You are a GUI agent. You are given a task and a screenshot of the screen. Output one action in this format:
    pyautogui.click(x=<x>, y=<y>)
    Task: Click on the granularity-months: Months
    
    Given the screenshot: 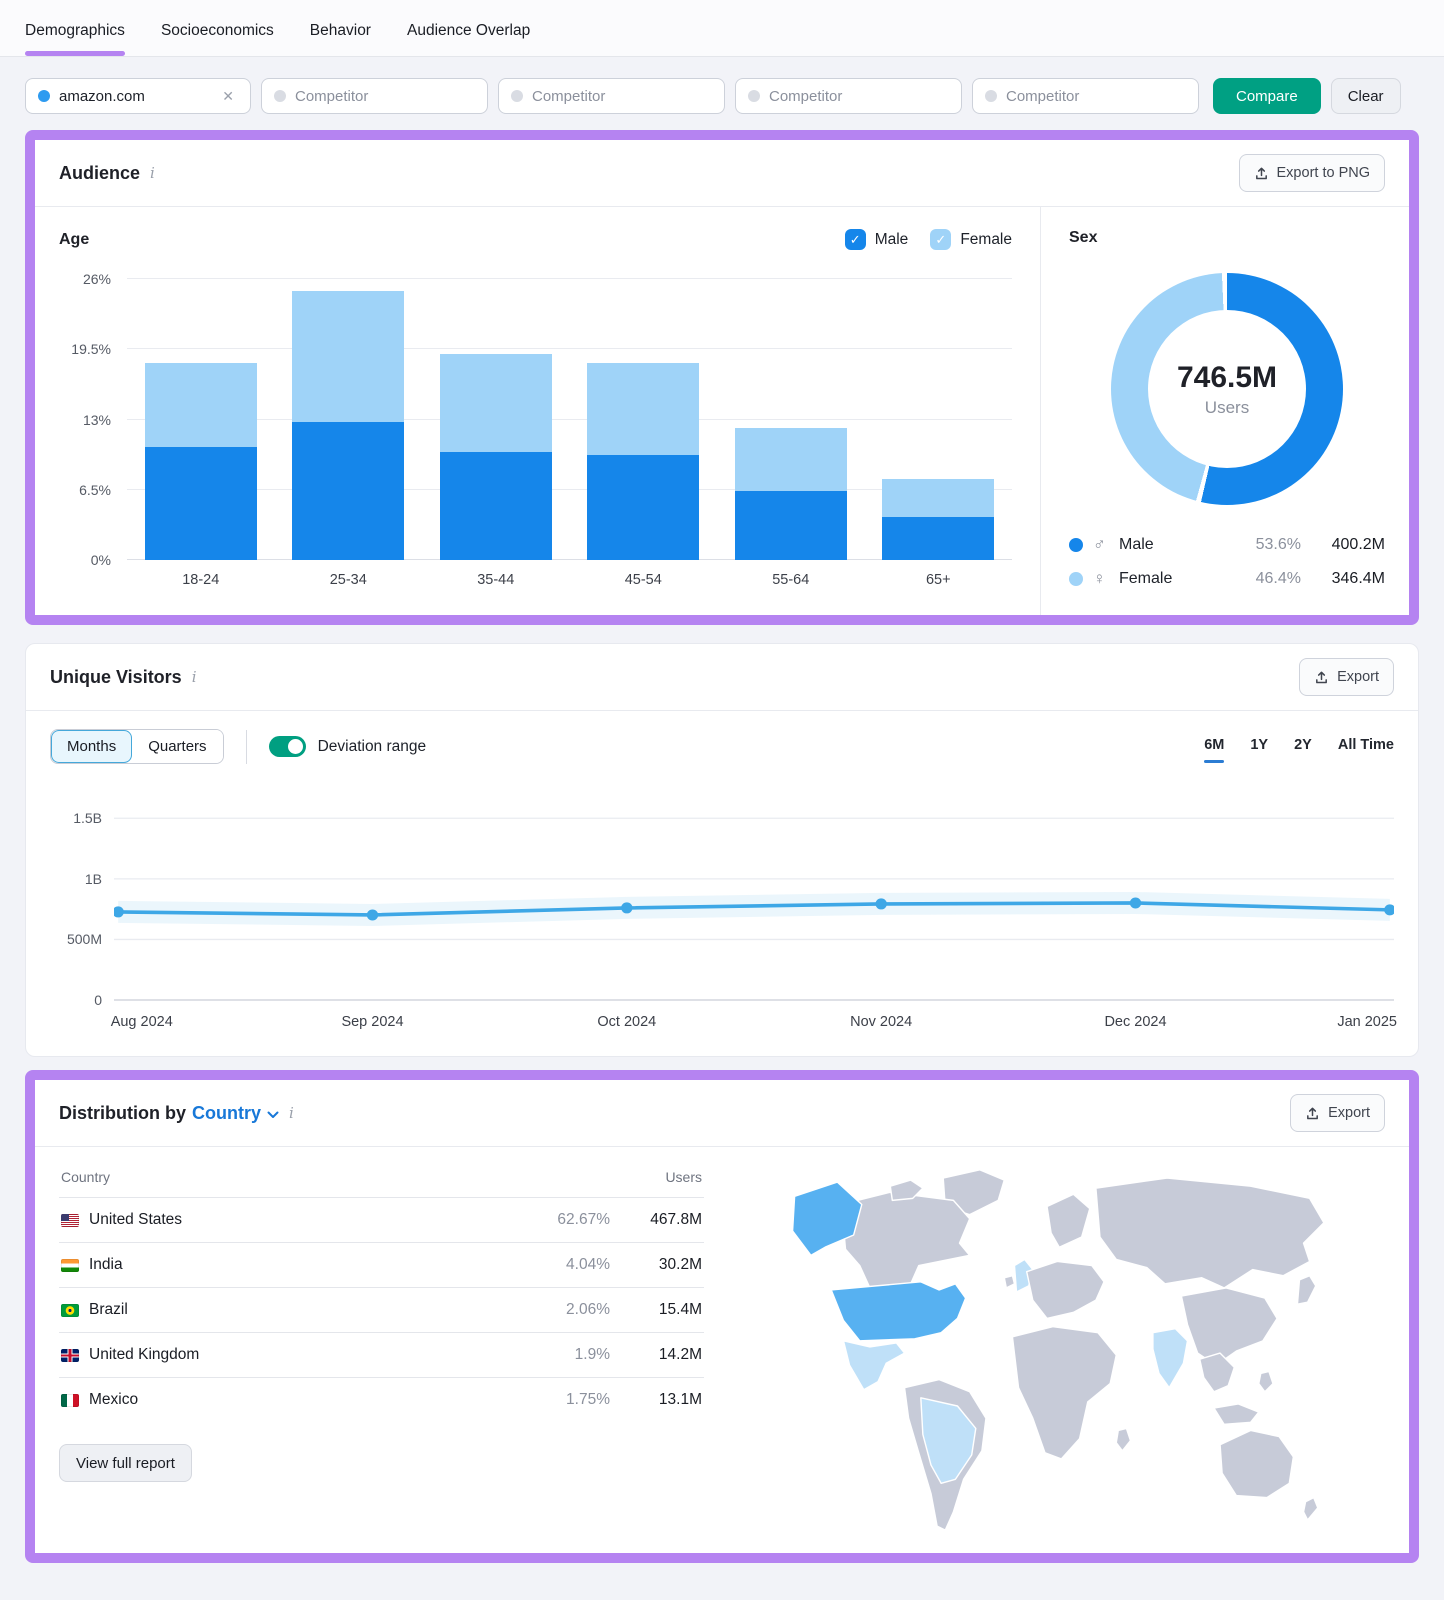 What is the action you would take?
    pyautogui.click(x=92, y=746)
    